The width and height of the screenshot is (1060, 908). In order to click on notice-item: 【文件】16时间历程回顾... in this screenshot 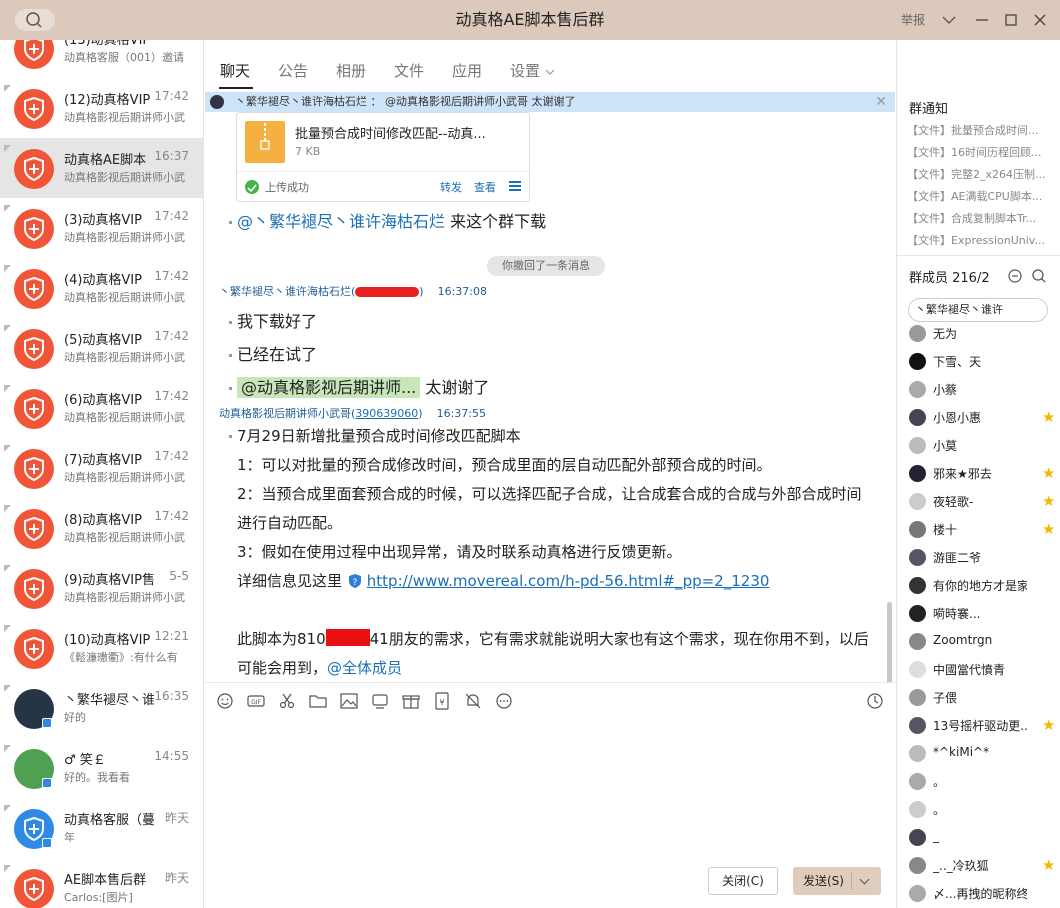, I will do `click(982, 152)`.